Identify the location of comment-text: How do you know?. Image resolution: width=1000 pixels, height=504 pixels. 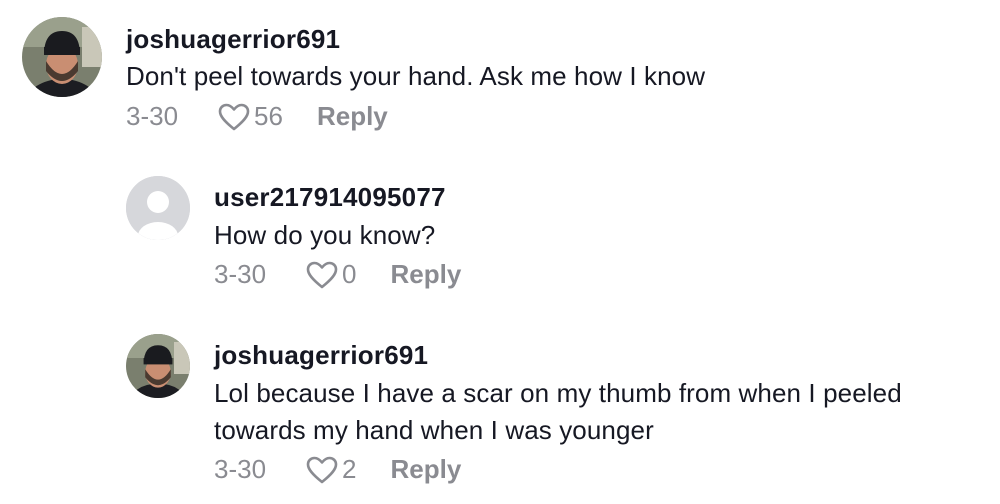
(325, 235).